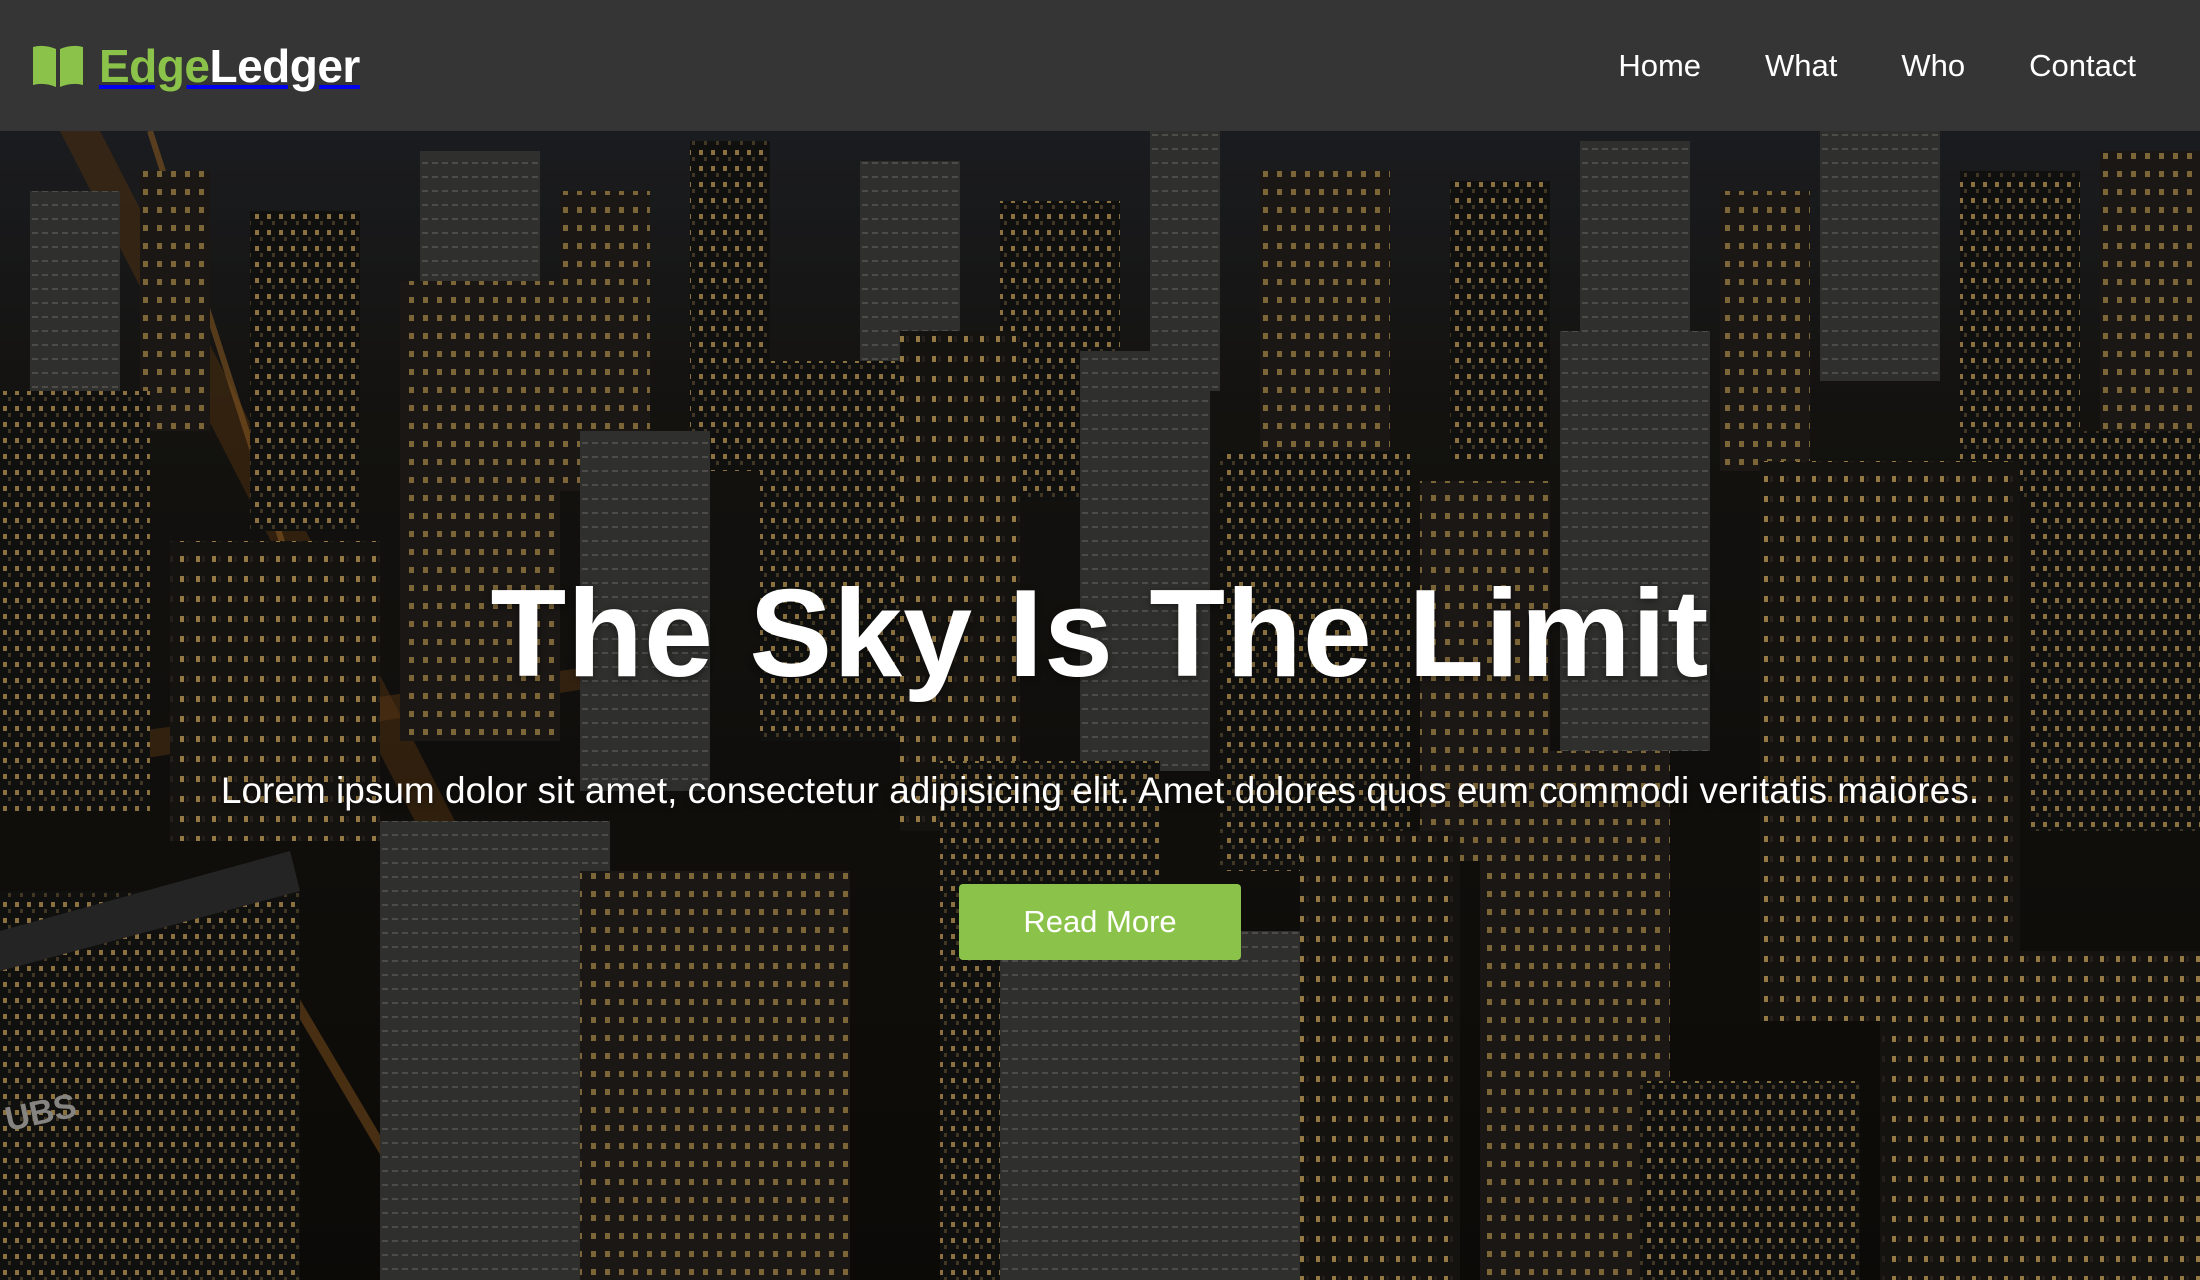 This screenshot has width=2200, height=1280. What do you see at coordinates (154, 65) in the screenshot?
I see `brand-name-edge: Edge` at bounding box center [154, 65].